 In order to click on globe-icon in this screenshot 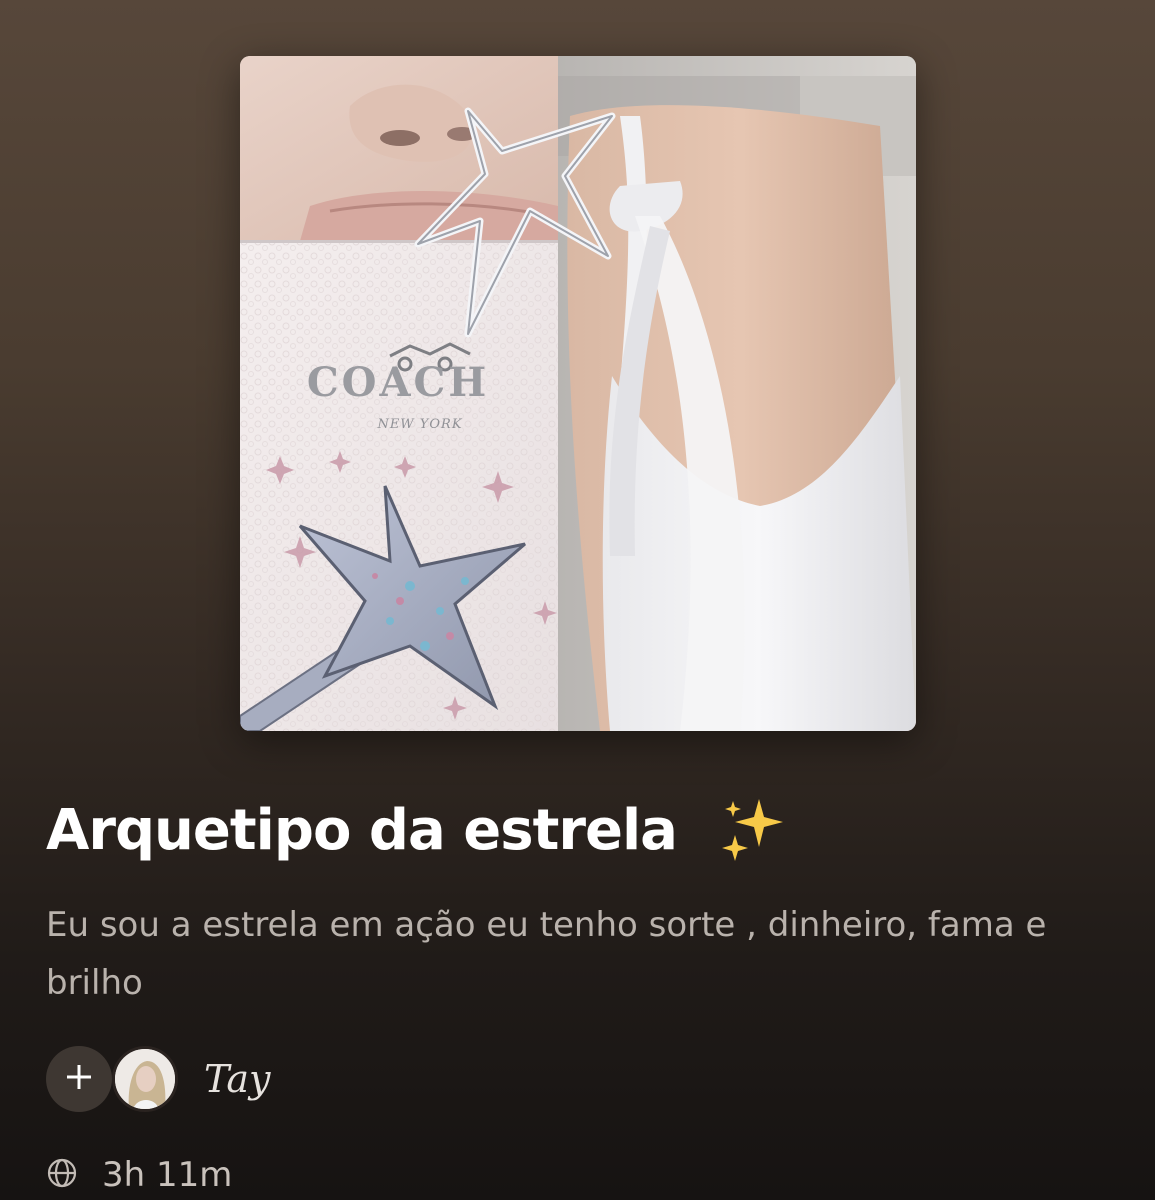, I will do `click(62, 1175)`.